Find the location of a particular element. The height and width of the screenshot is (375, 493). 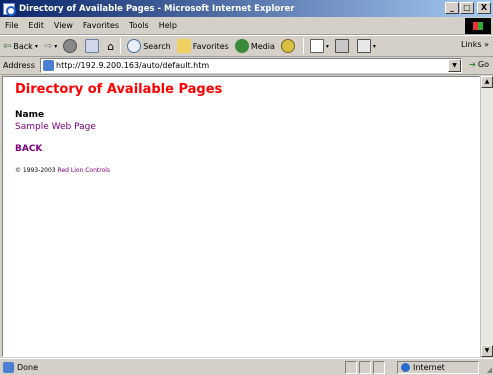

favorites-button: Favorites is located at coordinates (203, 46).